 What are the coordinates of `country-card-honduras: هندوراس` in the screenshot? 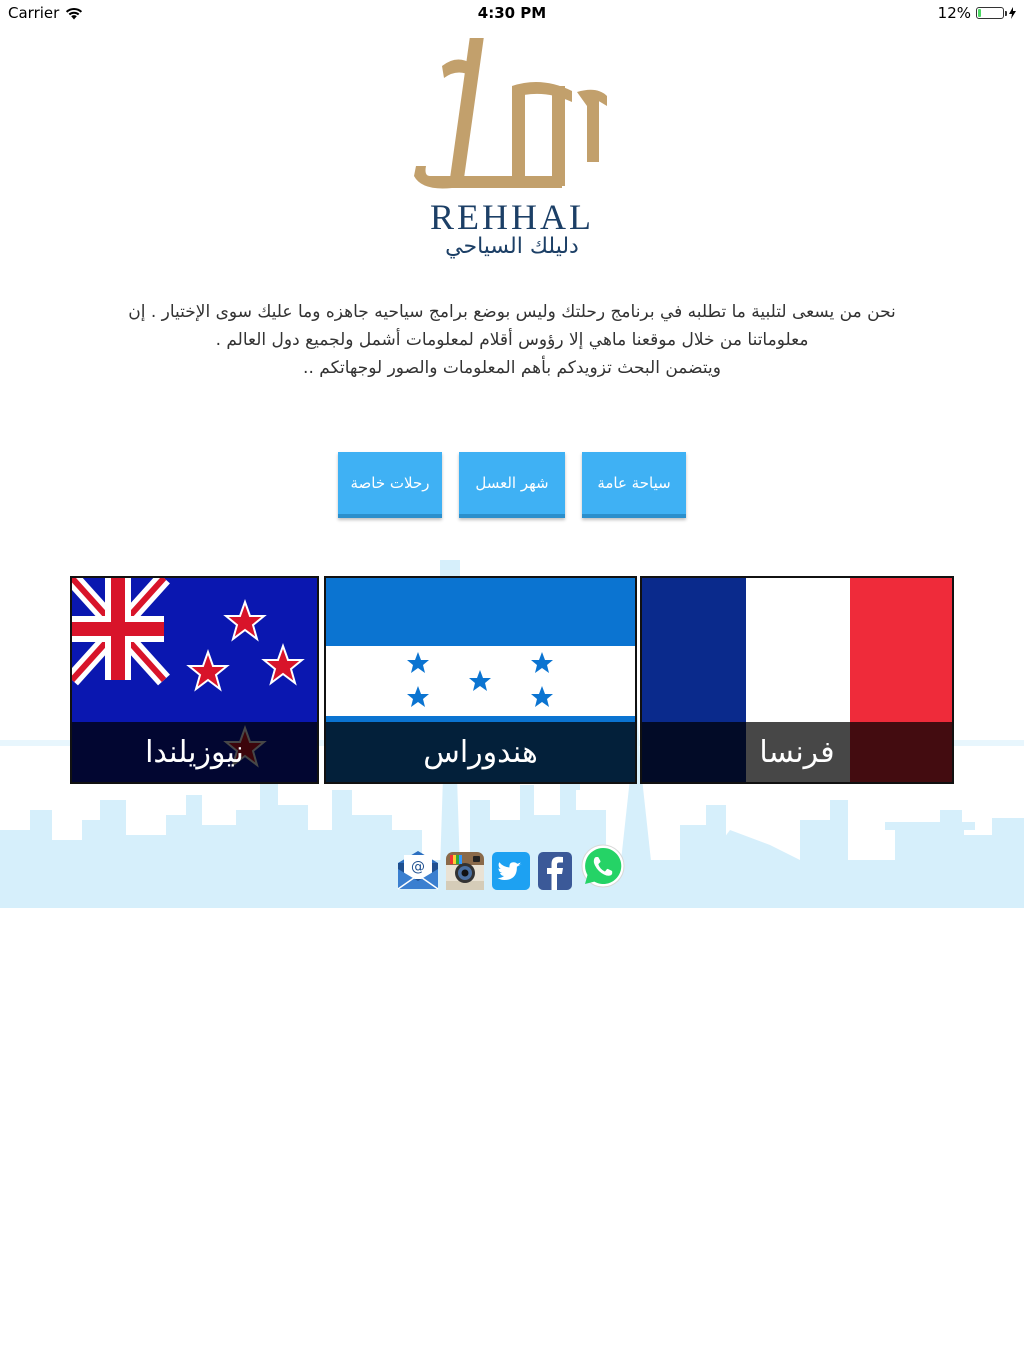 It's located at (480, 680).